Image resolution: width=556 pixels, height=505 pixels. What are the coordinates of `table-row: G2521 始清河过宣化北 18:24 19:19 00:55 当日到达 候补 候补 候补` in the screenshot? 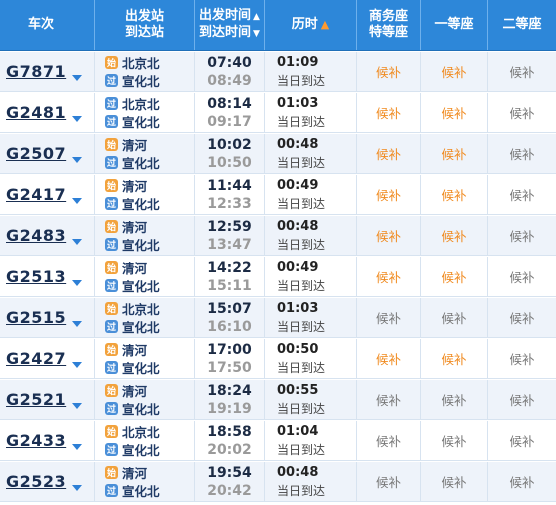 It's located at (278, 400).